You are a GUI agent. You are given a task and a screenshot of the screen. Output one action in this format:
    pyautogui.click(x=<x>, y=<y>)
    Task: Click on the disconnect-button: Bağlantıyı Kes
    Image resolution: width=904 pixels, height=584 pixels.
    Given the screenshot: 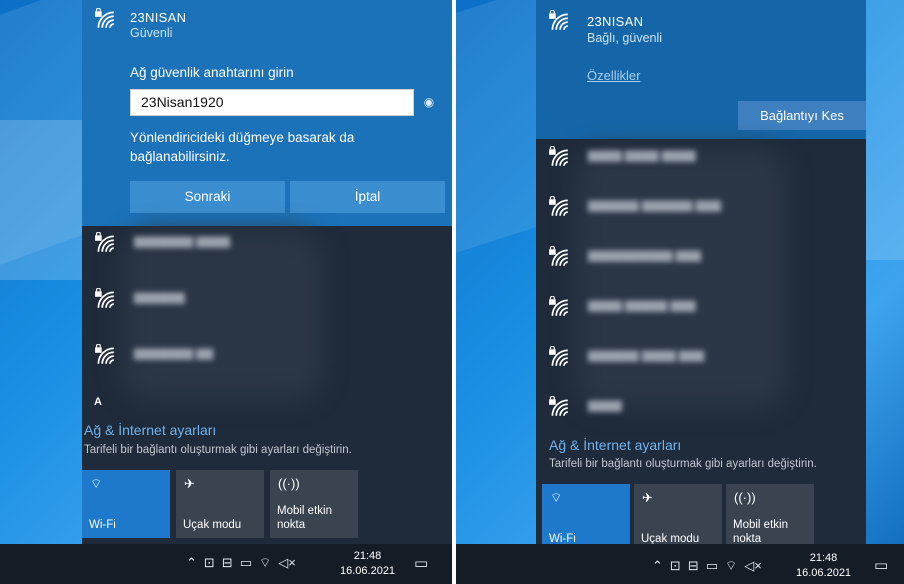 What is the action you would take?
    pyautogui.click(x=802, y=115)
    